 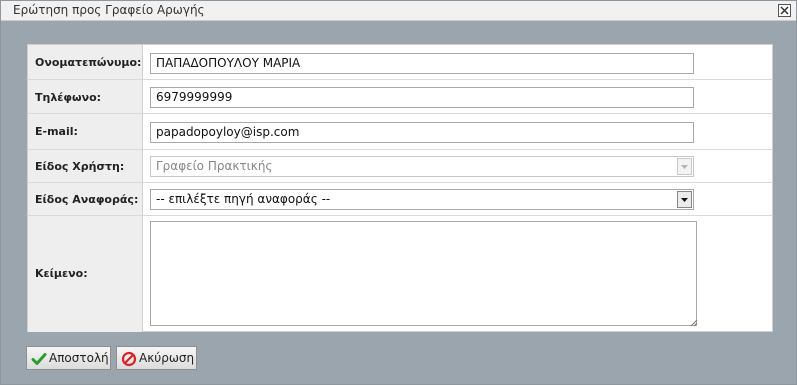 I want to click on form-row-user-type: Είδος Χρήστη: Γραφείο Πρακτικής, so click(x=400, y=166).